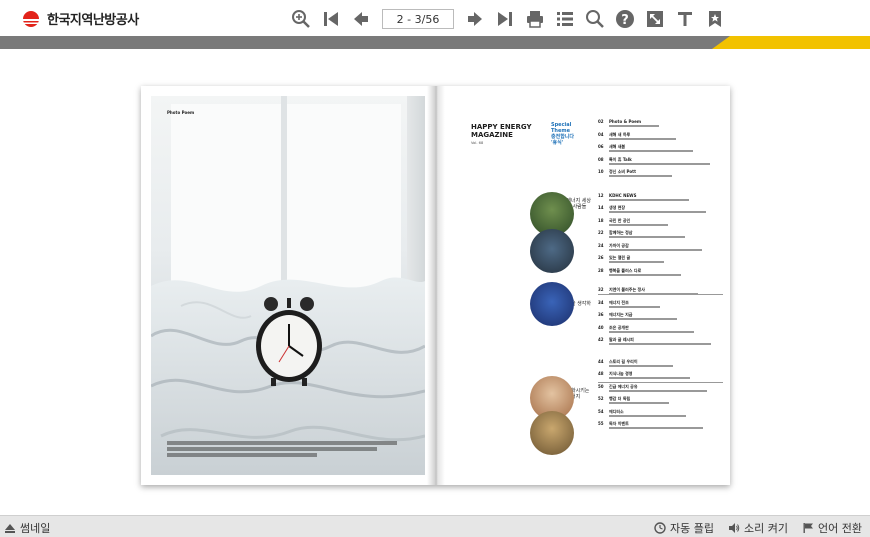 This screenshot has height=537, width=870. What do you see at coordinates (660, 248) in the screenshot?
I see `toc-item: 24 가까이 공감` at bounding box center [660, 248].